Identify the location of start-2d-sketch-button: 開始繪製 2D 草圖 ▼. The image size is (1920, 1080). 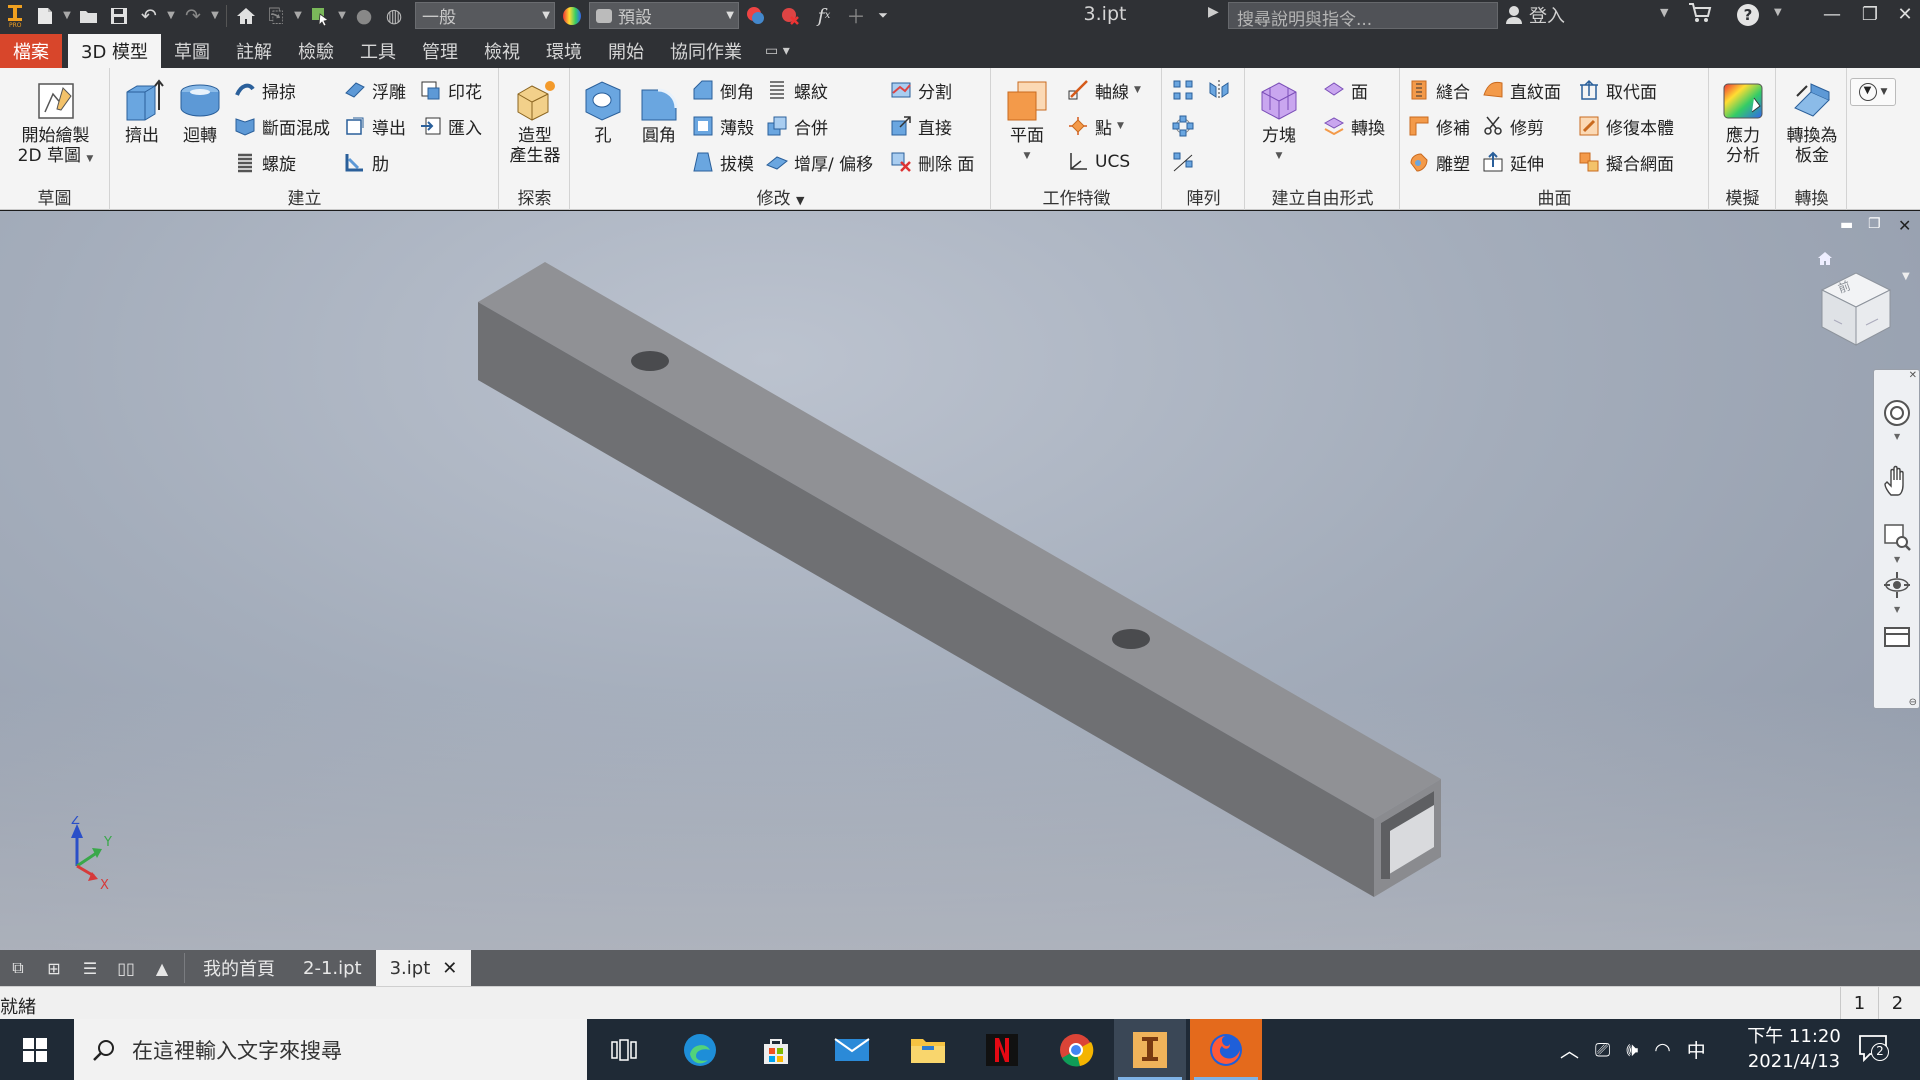
(55, 123).